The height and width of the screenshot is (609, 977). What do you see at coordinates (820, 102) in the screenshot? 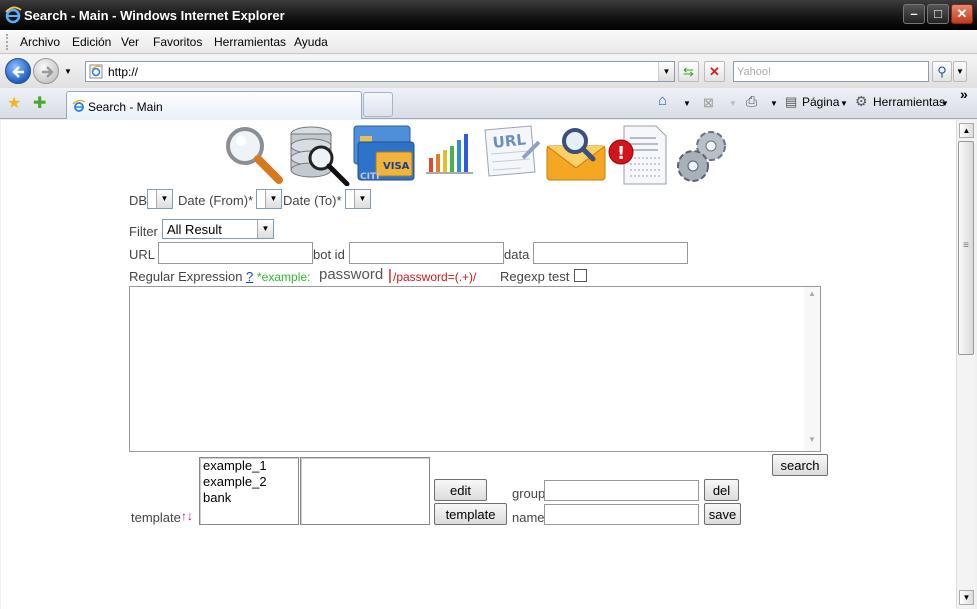
I see `page-menu: Página` at bounding box center [820, 102].